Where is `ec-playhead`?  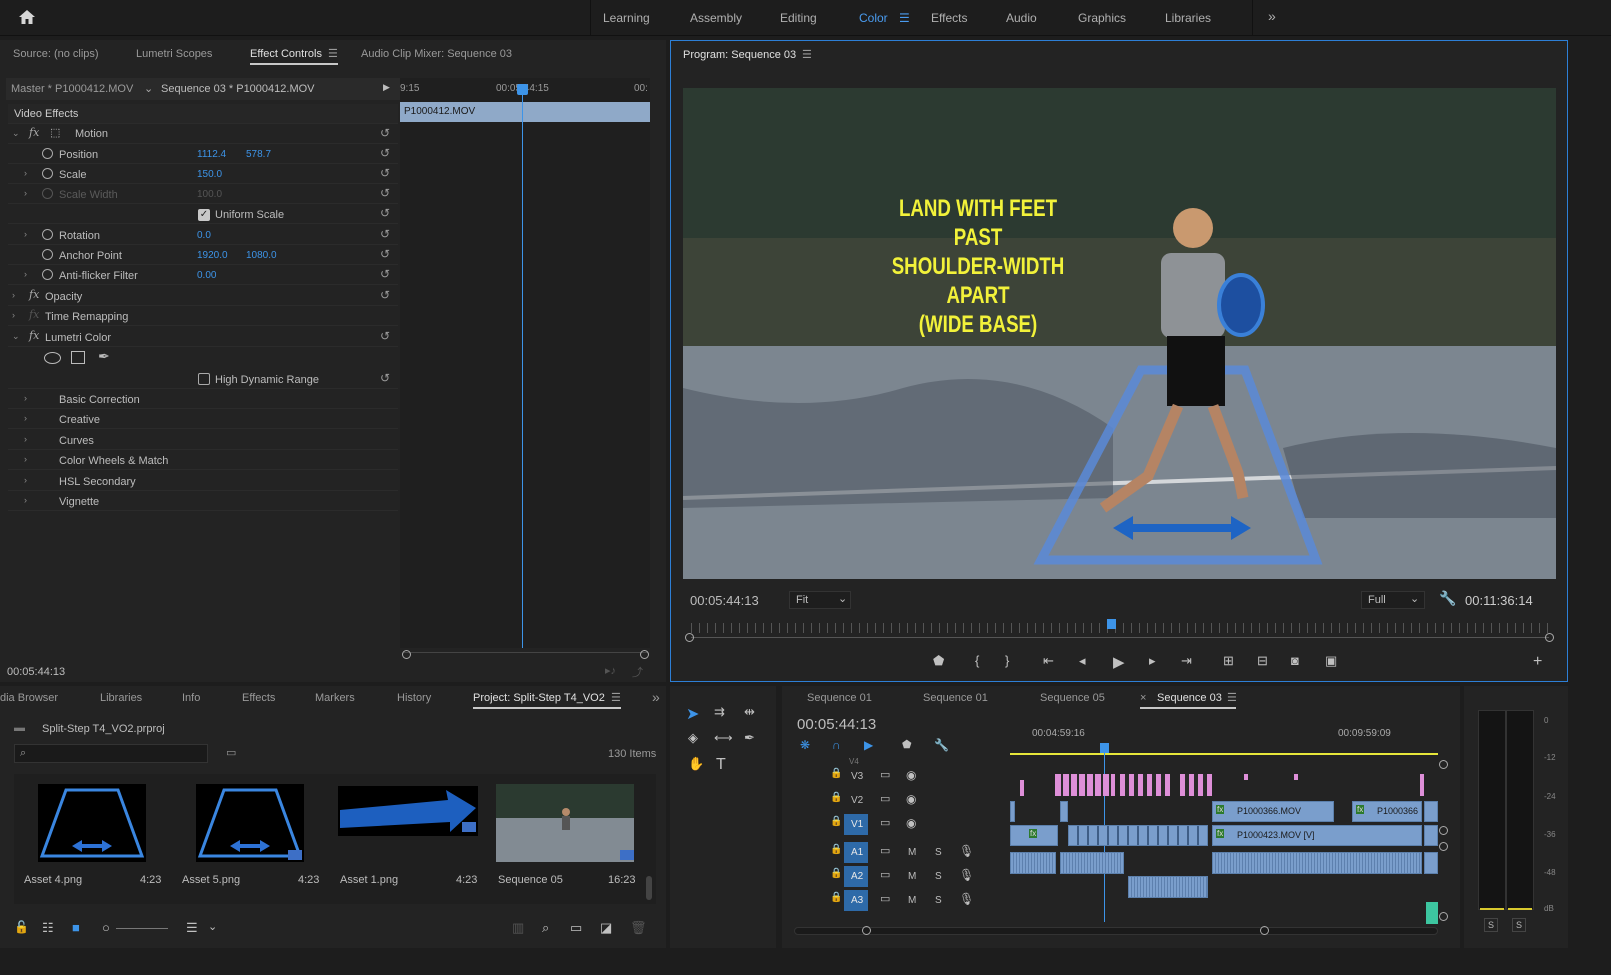
ec-playhead is located at coordinates (522, 367).